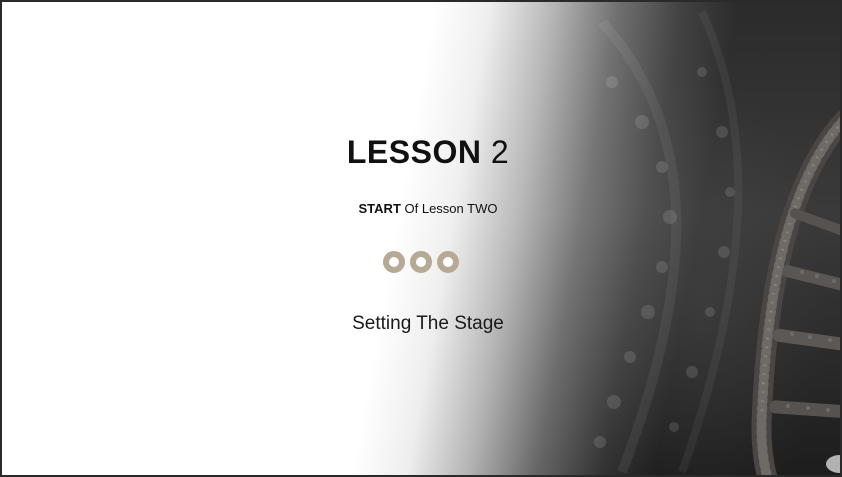  Describe the element at coordinates (414, 152) in the screenshot. I see `lesson-title-bold: LESSON` at that location.